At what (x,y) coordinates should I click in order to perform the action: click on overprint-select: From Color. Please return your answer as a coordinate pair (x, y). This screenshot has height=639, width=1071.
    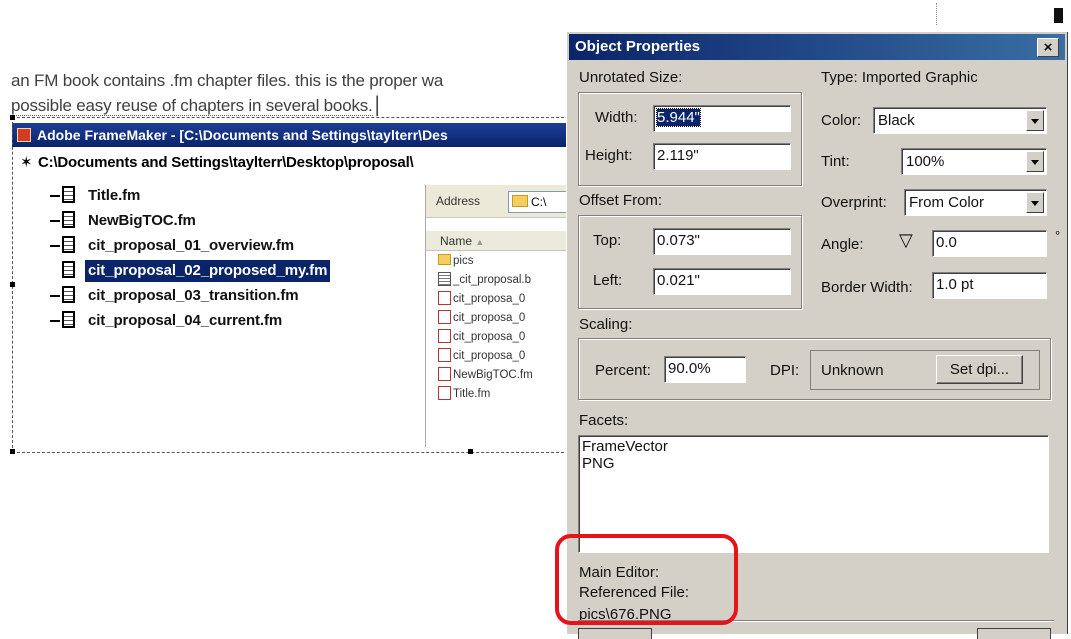
    Looking at the image, I should click on (975, 202).